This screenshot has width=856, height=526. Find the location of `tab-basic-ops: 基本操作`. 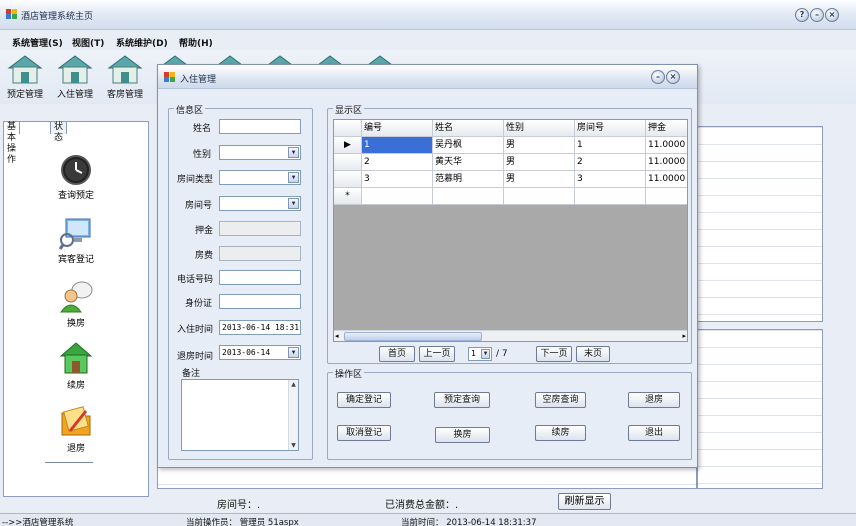

tab-basic-ops: 基本操作 is located at coordinates (12, 143).